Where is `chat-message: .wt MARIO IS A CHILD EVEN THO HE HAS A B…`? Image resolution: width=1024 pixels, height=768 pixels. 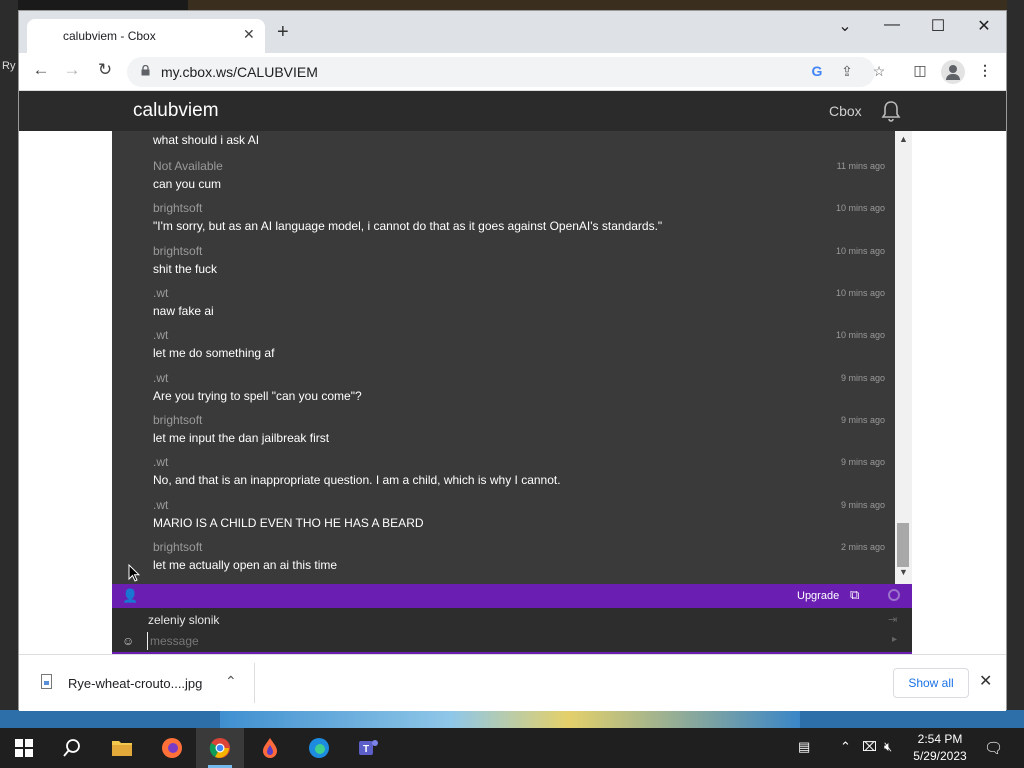 chat-message: .wt MARIO IS A CHILD EVEN THO HE HAS A B… is located at coordinates (523, 514).